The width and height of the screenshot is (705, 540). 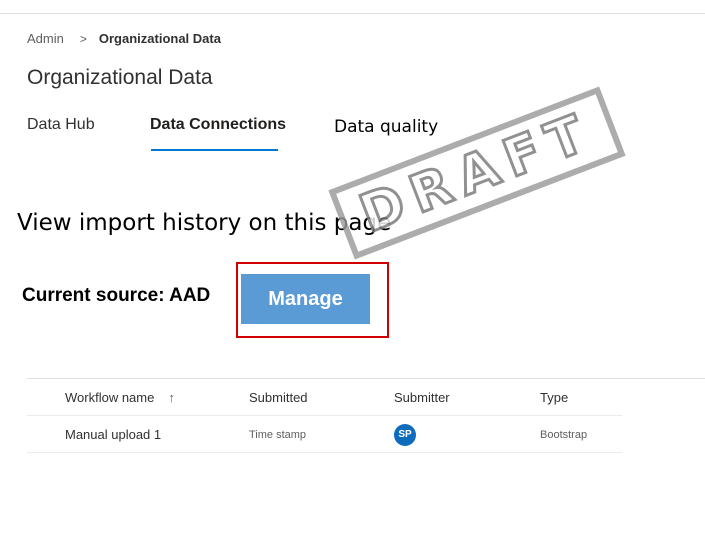 What do you see at coordinates (218, 124) in the screenshot?
I see `tab-label: Data Connections` at bounding box center [218, 124].